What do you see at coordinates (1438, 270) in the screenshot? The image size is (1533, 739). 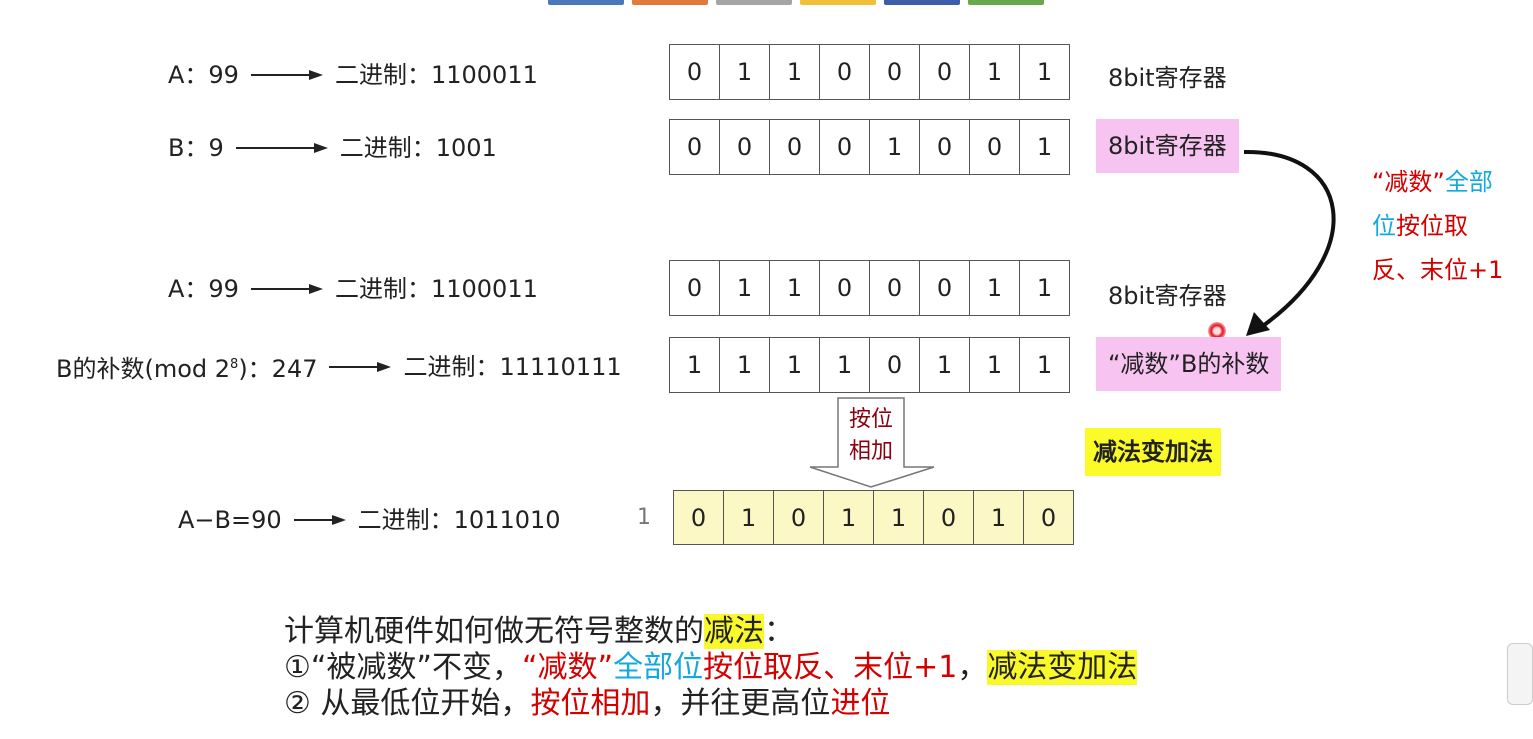 I see `note-part5: 反、末位+1` at bounding box center [1438, 270].